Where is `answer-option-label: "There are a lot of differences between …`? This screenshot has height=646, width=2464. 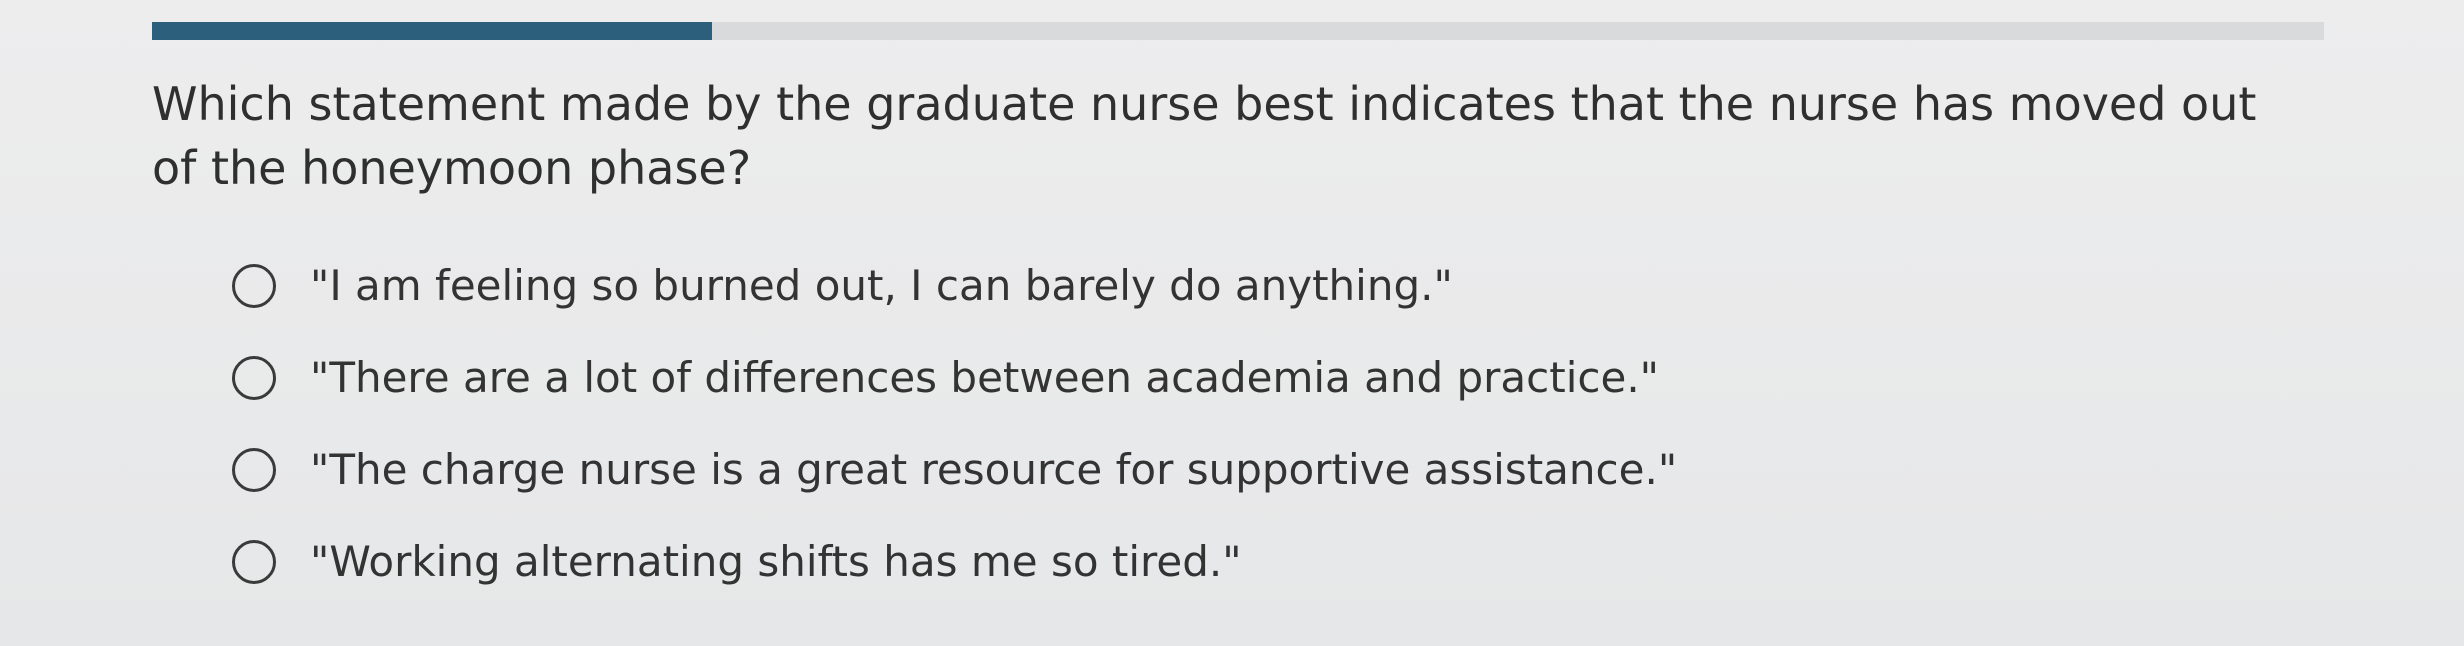 answer-option-label: "There are a lot of differences between … is located at coordinates (984, 377).